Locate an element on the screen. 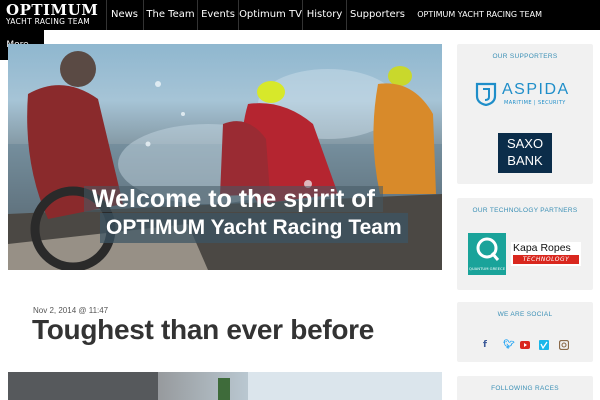 Image resolution: width=600 pixels, height=400 pixels. widget-tech-title: OUR TECHNOLOGY PARTNERS is located at coordinates (525, 210).